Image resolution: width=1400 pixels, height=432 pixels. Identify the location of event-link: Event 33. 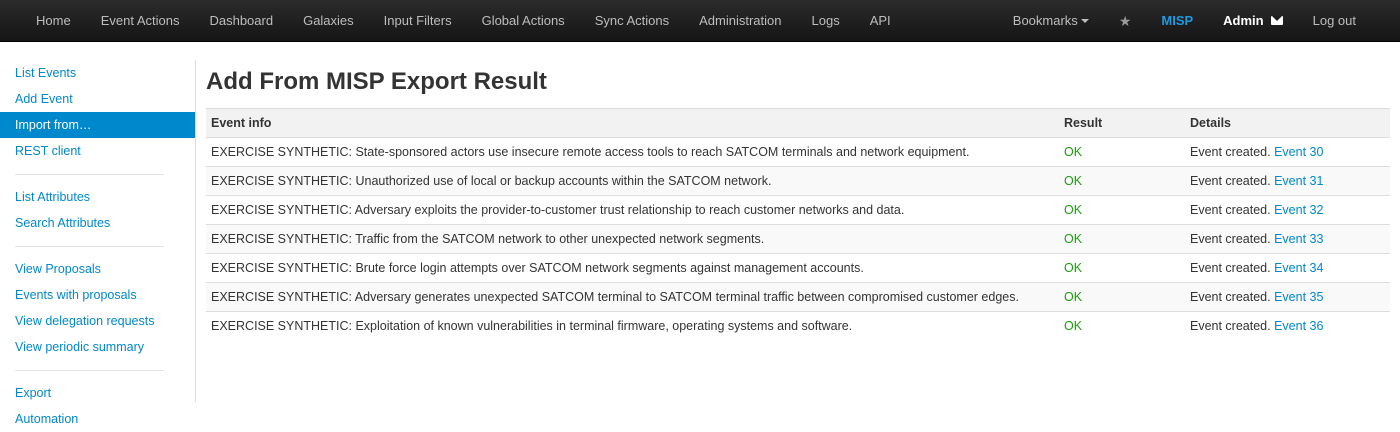
(1298, 239).